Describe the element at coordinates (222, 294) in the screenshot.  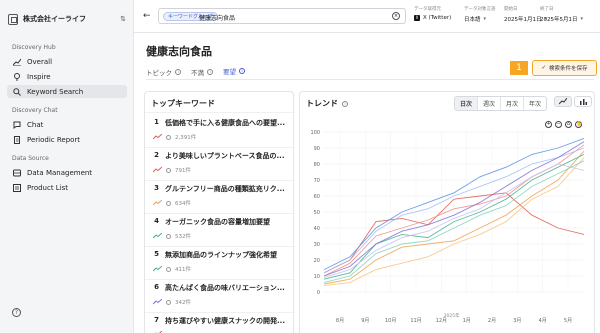
I see `keyword-row: 6 高たんぱく食品の味バリエーション... 342件` at that location.